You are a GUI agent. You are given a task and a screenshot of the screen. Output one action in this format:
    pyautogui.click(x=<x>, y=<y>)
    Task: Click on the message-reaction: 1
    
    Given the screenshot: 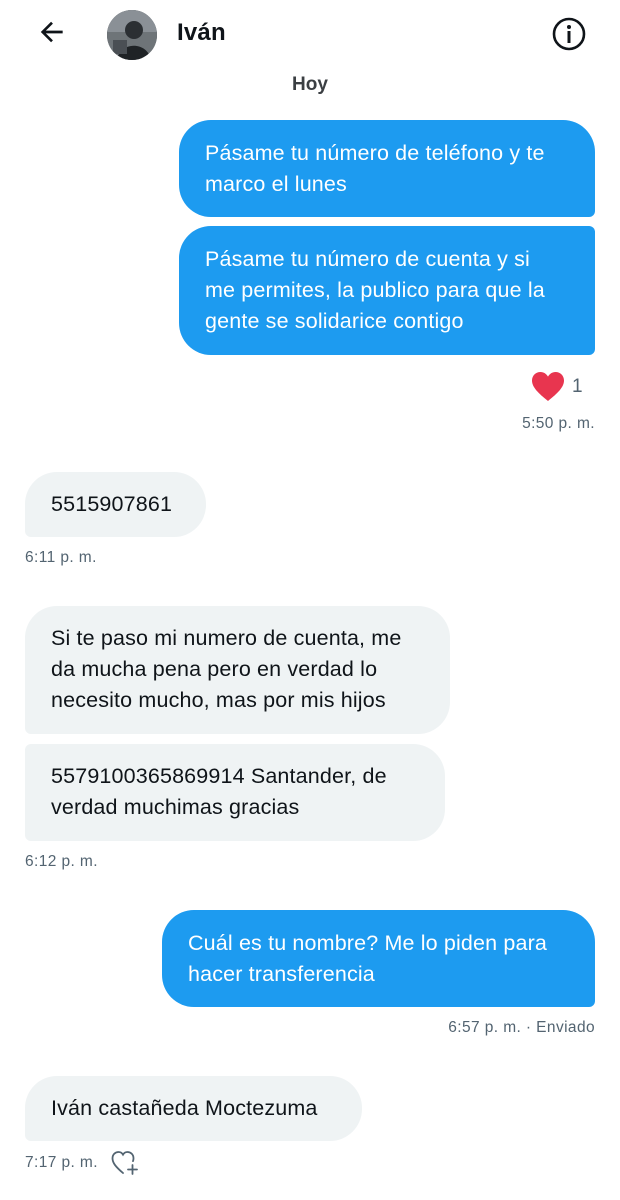 What is the action you would take?
    pyautogui.click(x=557, y=387)
    